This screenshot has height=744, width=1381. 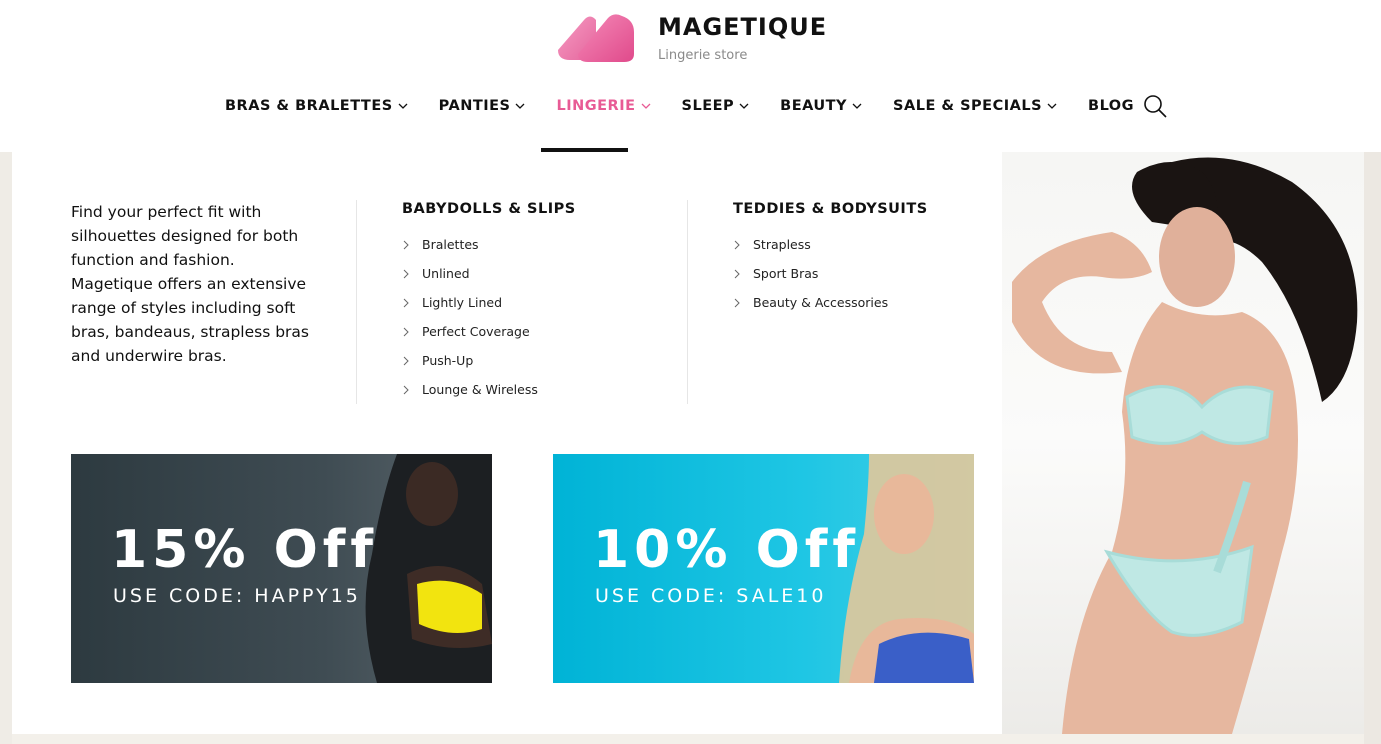 I want to click on logo: MAGETIQUE Lingerie store, so click(x=691, y=37).